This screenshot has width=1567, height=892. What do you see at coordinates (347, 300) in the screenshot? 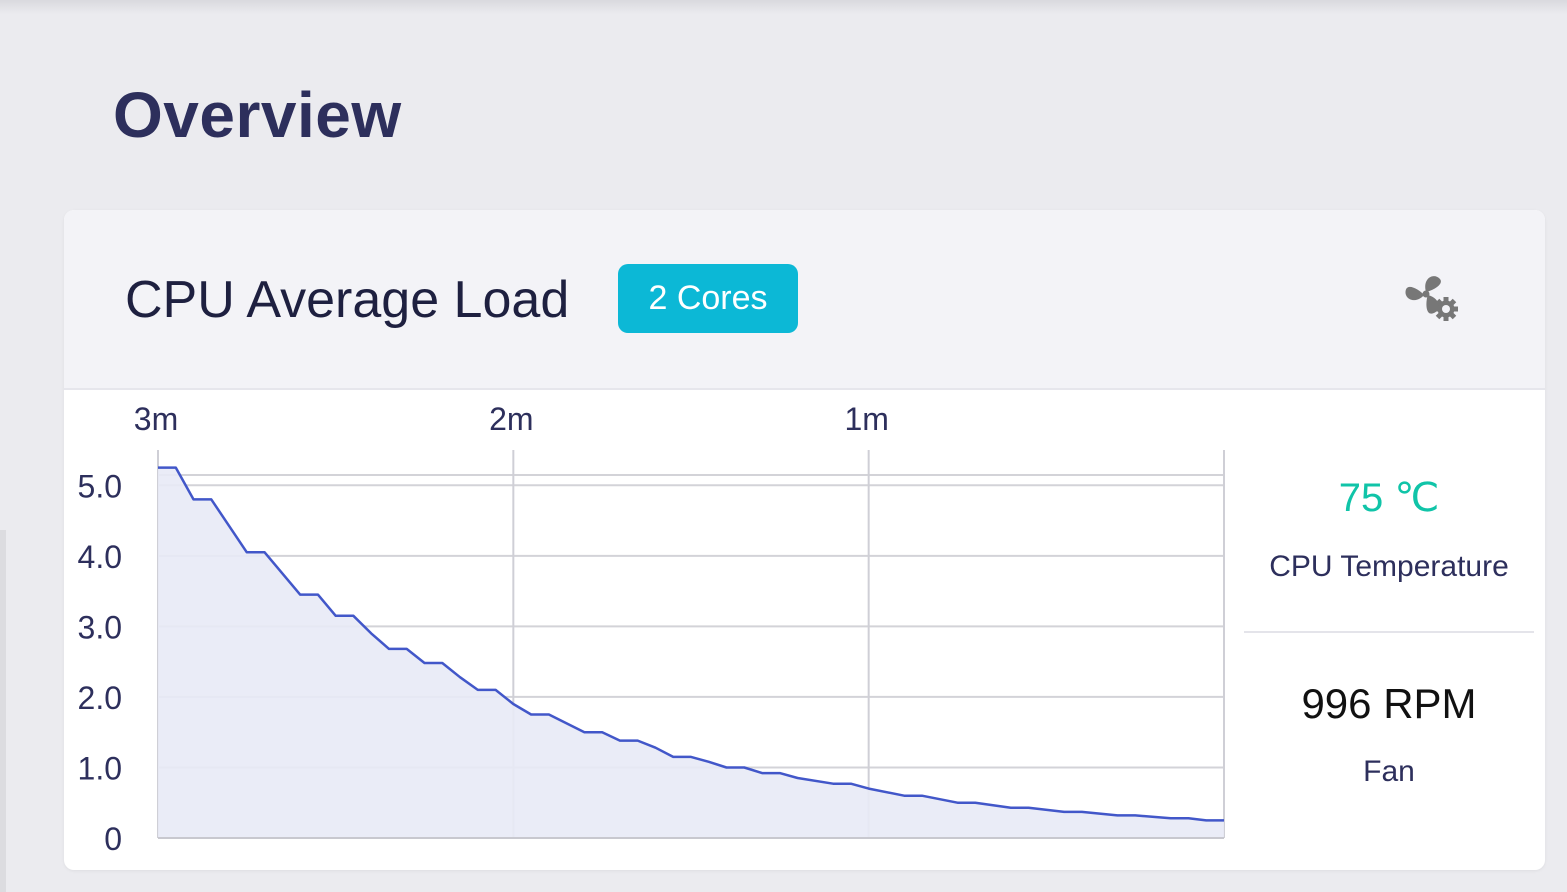
I see `card-title: CPU Average Load` at bounding box center [347, 300].